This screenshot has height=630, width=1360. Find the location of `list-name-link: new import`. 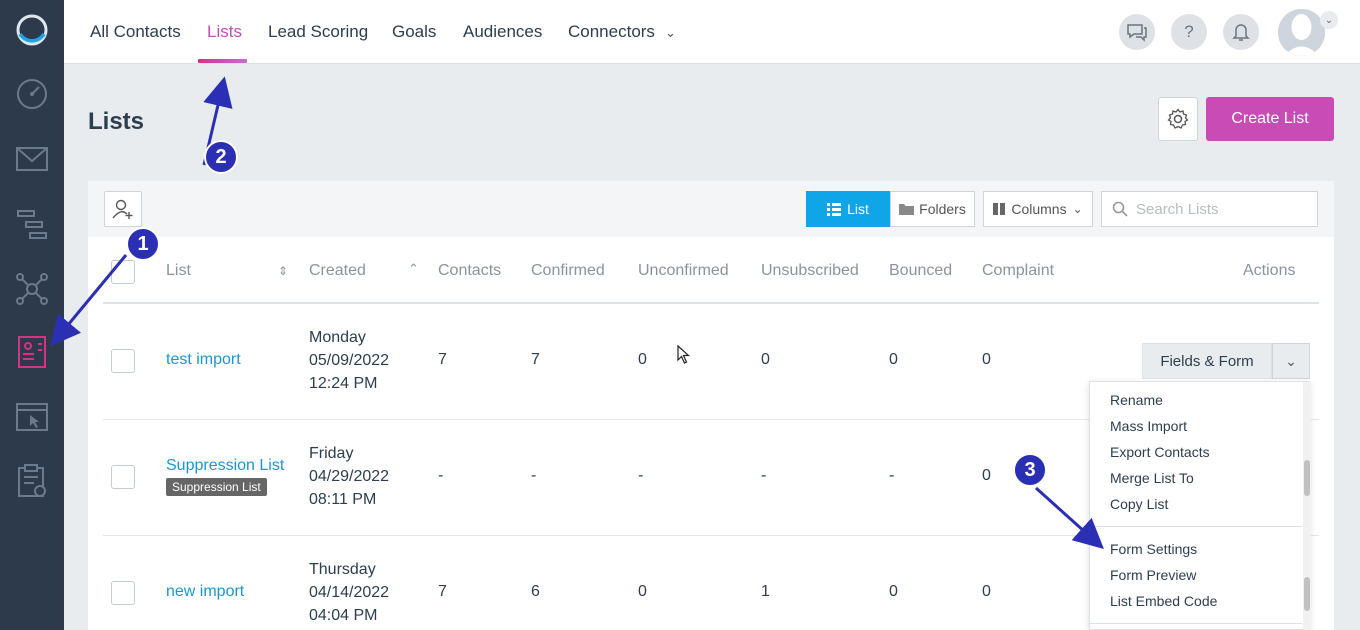

list-name-link: new import is located at coordinates (205, 592).